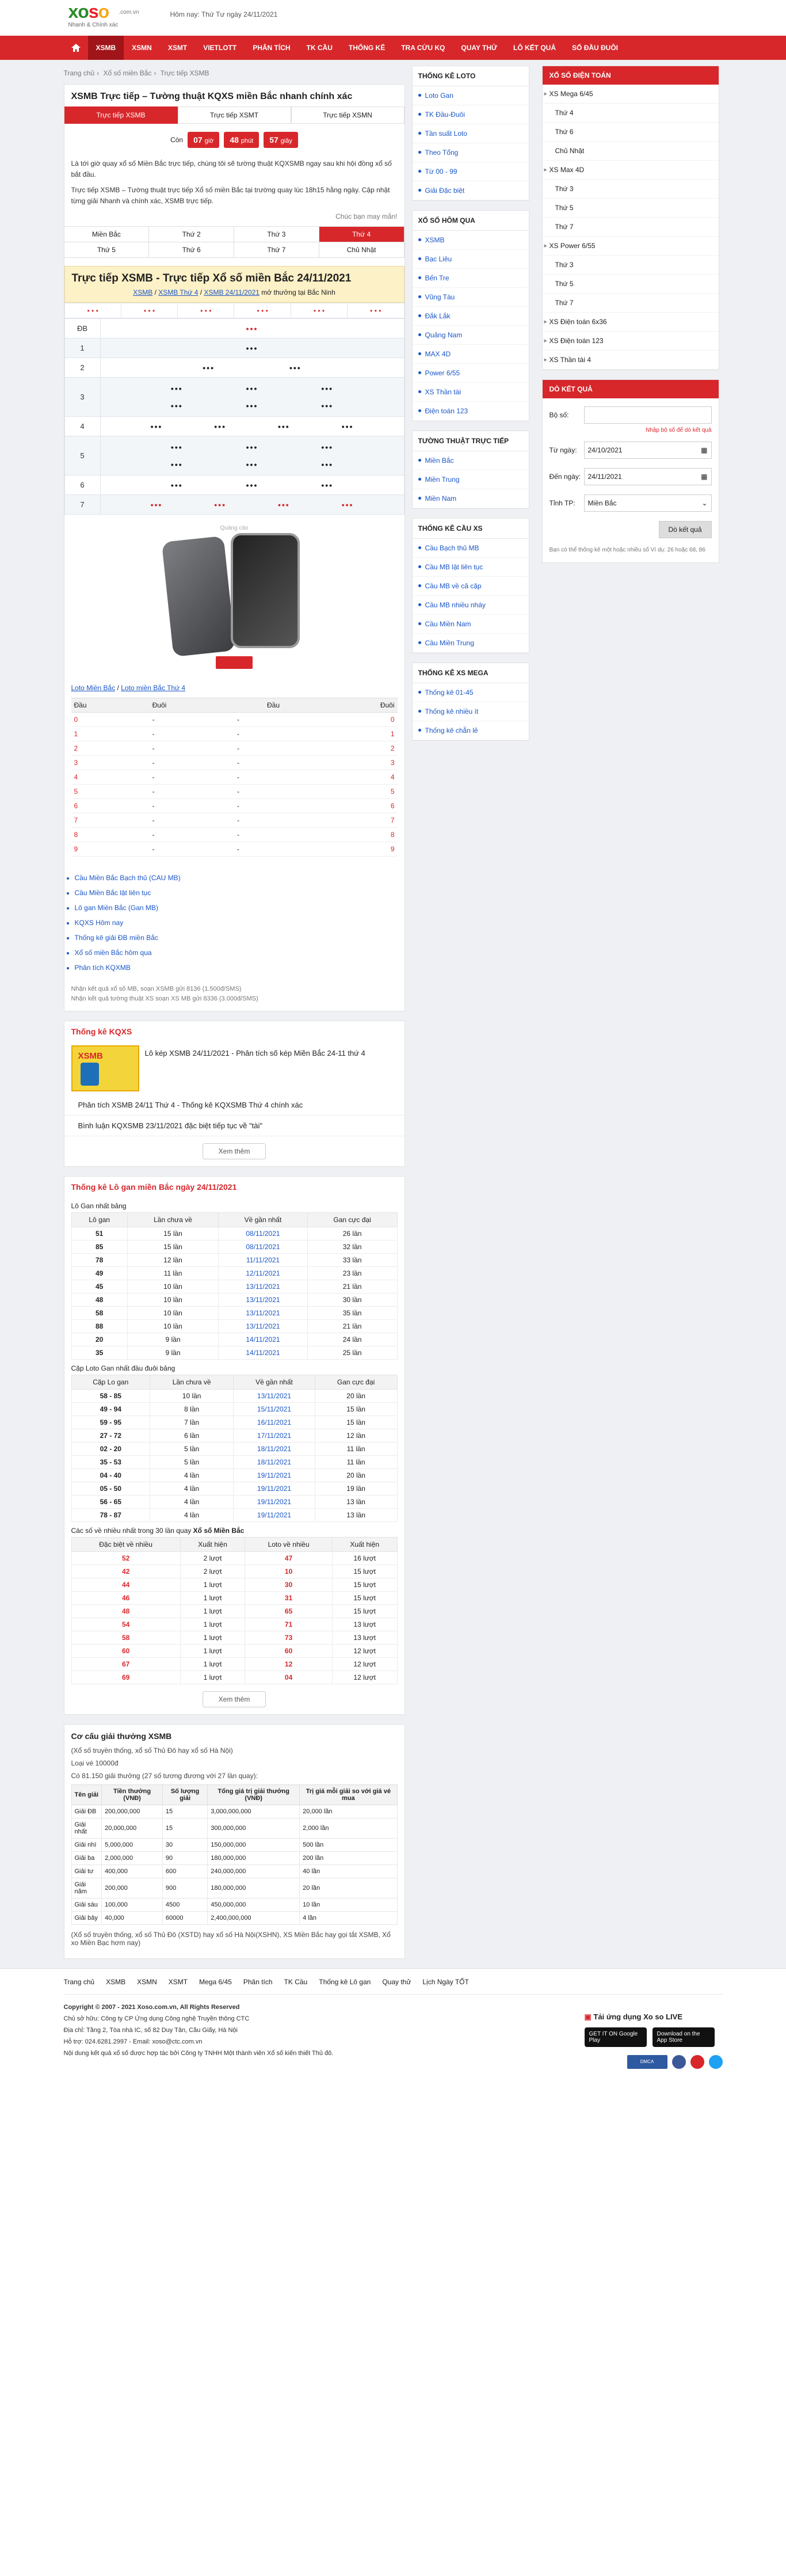  What do you see at coordinates (232, 292) in the screenshot?
I see `sub-link-date: XSMB 24/11/2021` at bounding box center [232, 292].